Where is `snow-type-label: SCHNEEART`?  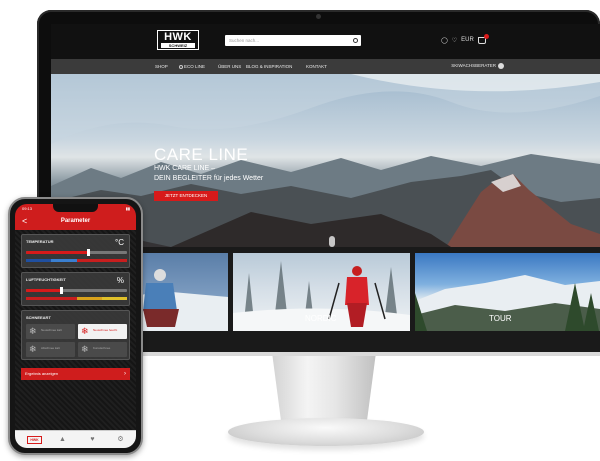 snow-type-label: SCHNEEART is located at coordinates (38, 317).